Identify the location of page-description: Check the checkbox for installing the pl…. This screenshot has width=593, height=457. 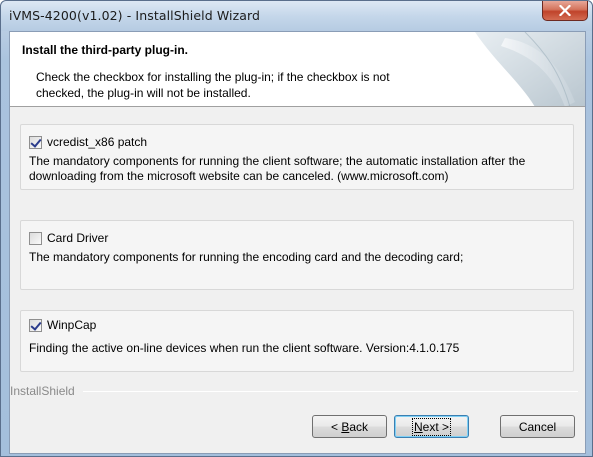
(246, 85).